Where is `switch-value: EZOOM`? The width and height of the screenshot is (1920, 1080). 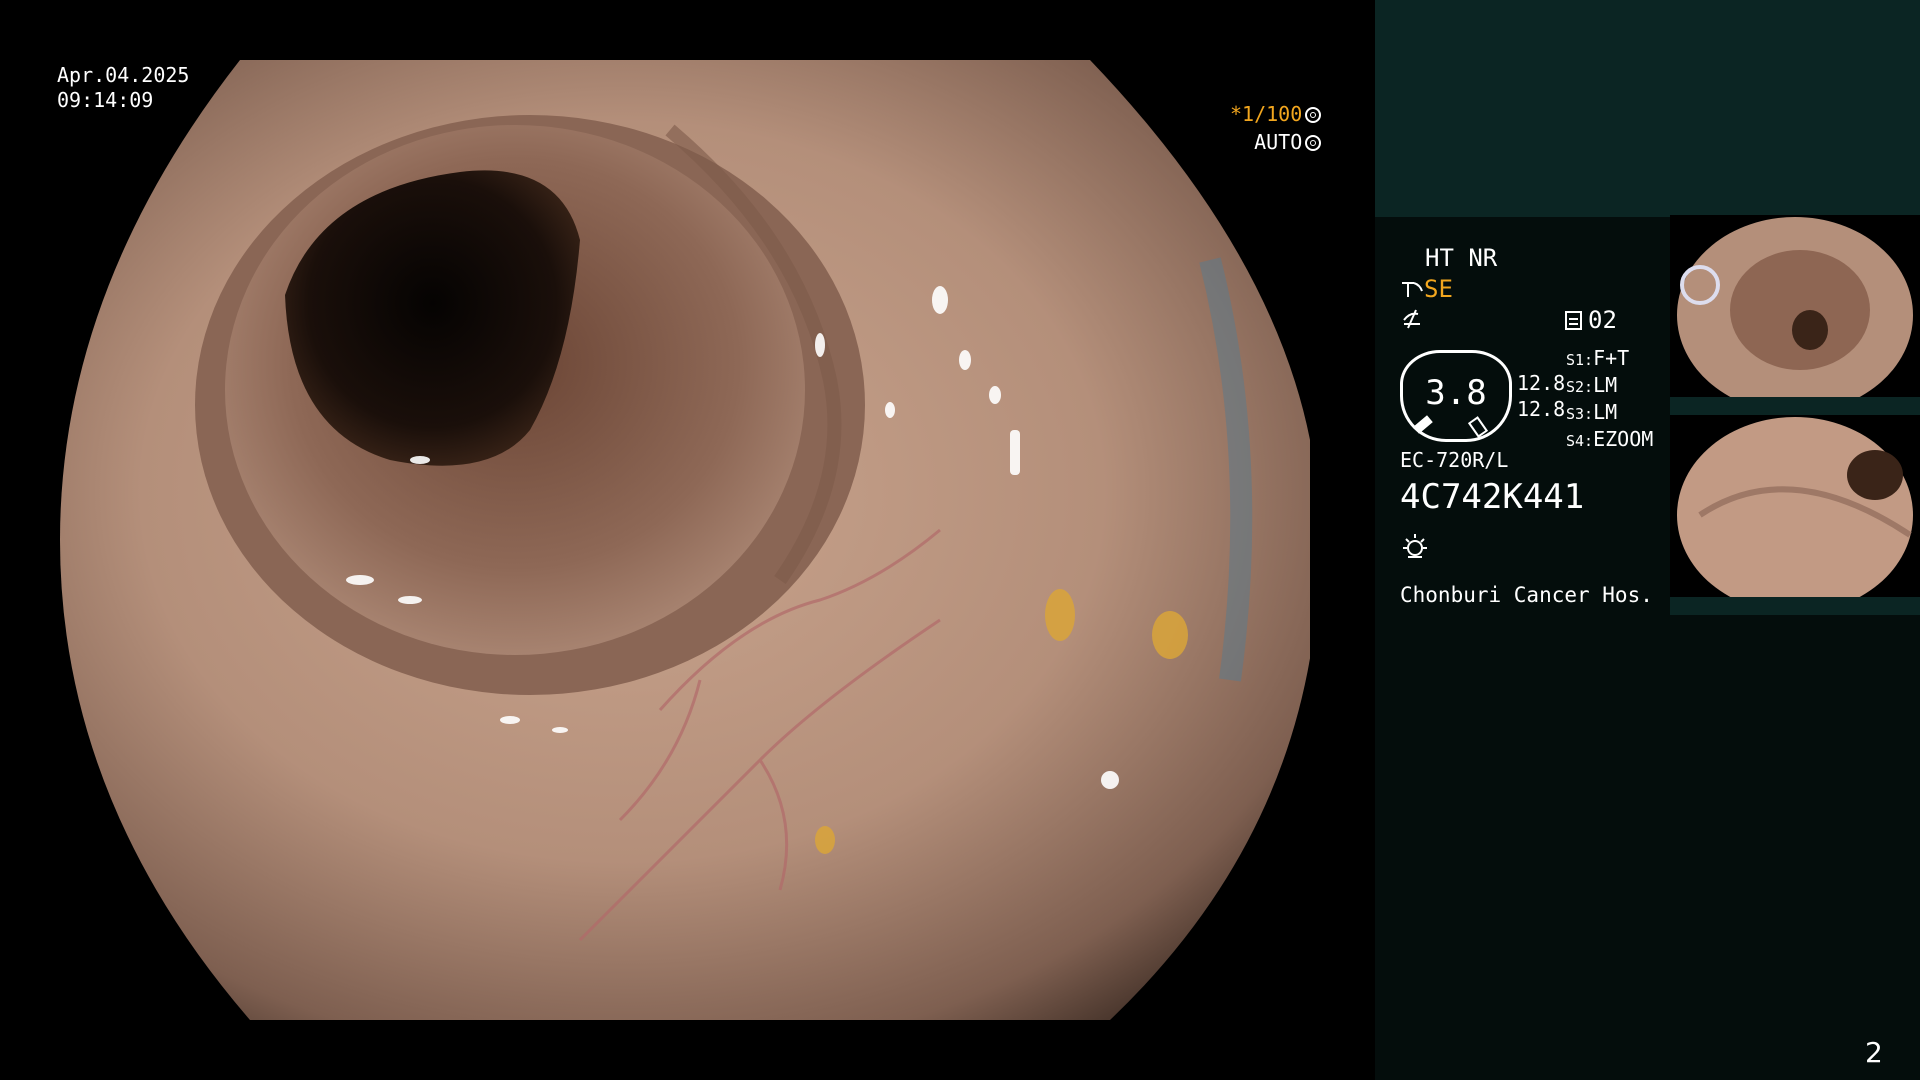
switch-value: EZOOM is located at coordinates (1623, 439).